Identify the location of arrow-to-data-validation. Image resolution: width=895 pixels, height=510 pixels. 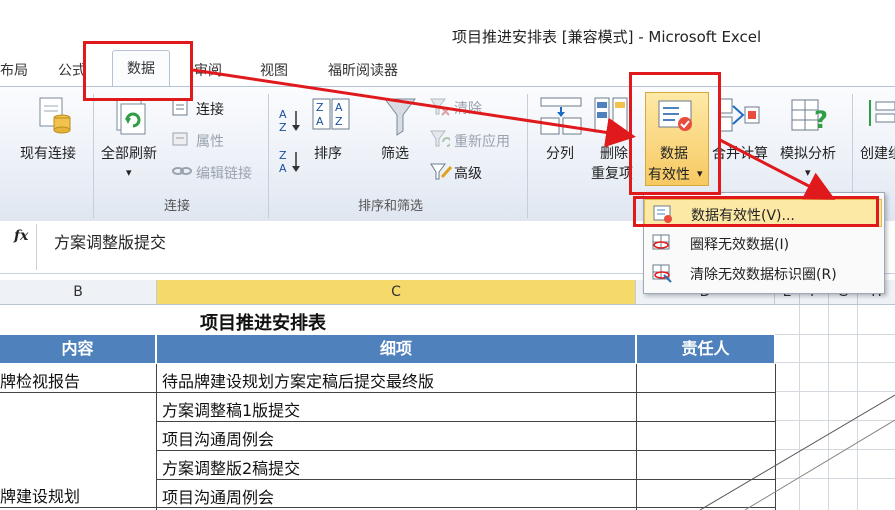
(414, 108).